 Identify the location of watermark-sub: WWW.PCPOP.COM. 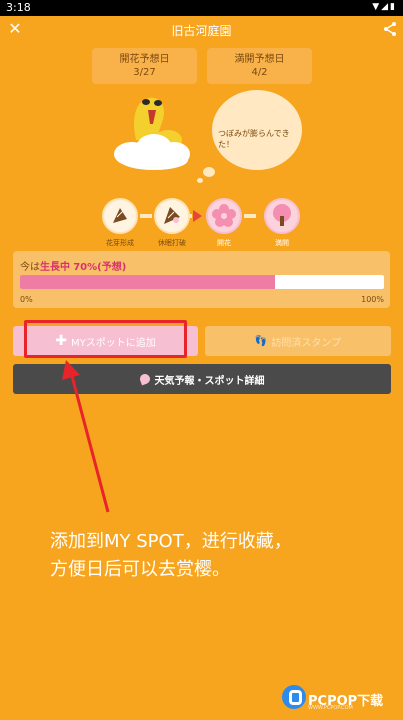
(330, 708).